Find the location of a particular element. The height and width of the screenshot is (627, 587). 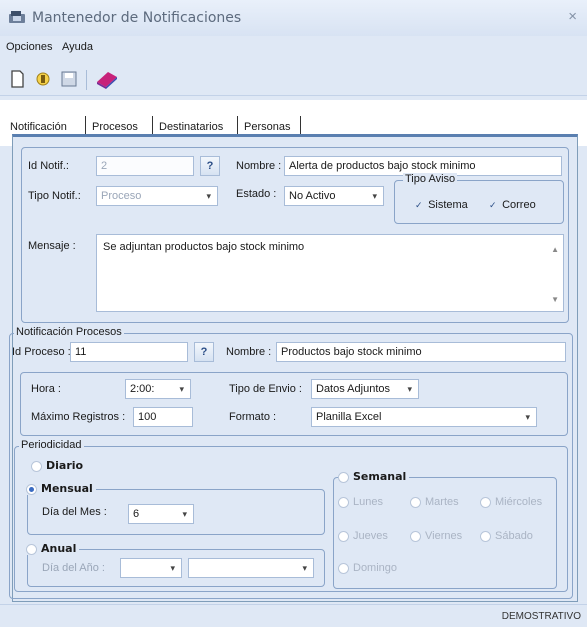

tipo-aviso-legend: Tipo Aviso is located at coordinates (430, 179).